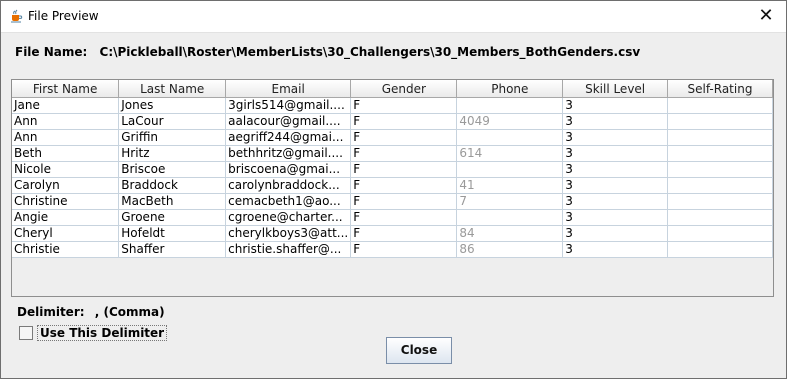  I want to click on table-cell: 7, so click(510, 201).